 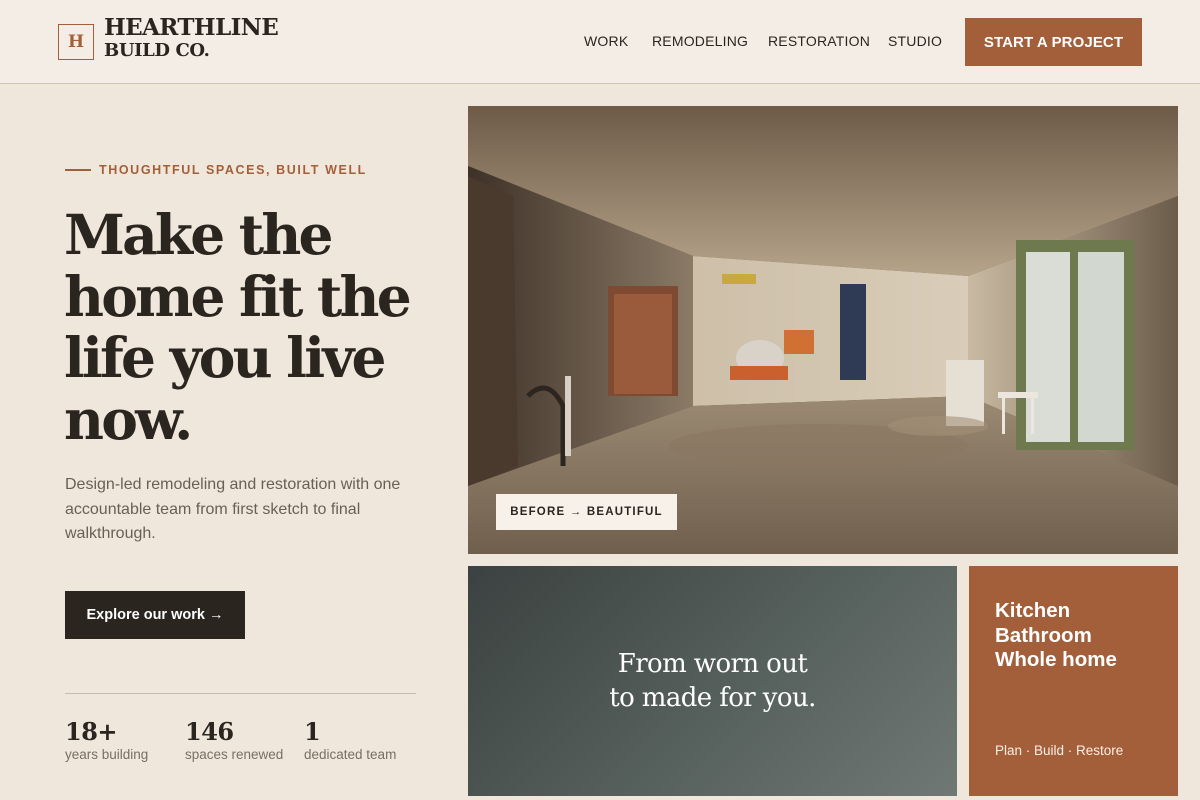 What do you see at coordinates (350, 754) in the screenshot?
I see `stat-label: dedicated team` at bounding box center [350, 754].